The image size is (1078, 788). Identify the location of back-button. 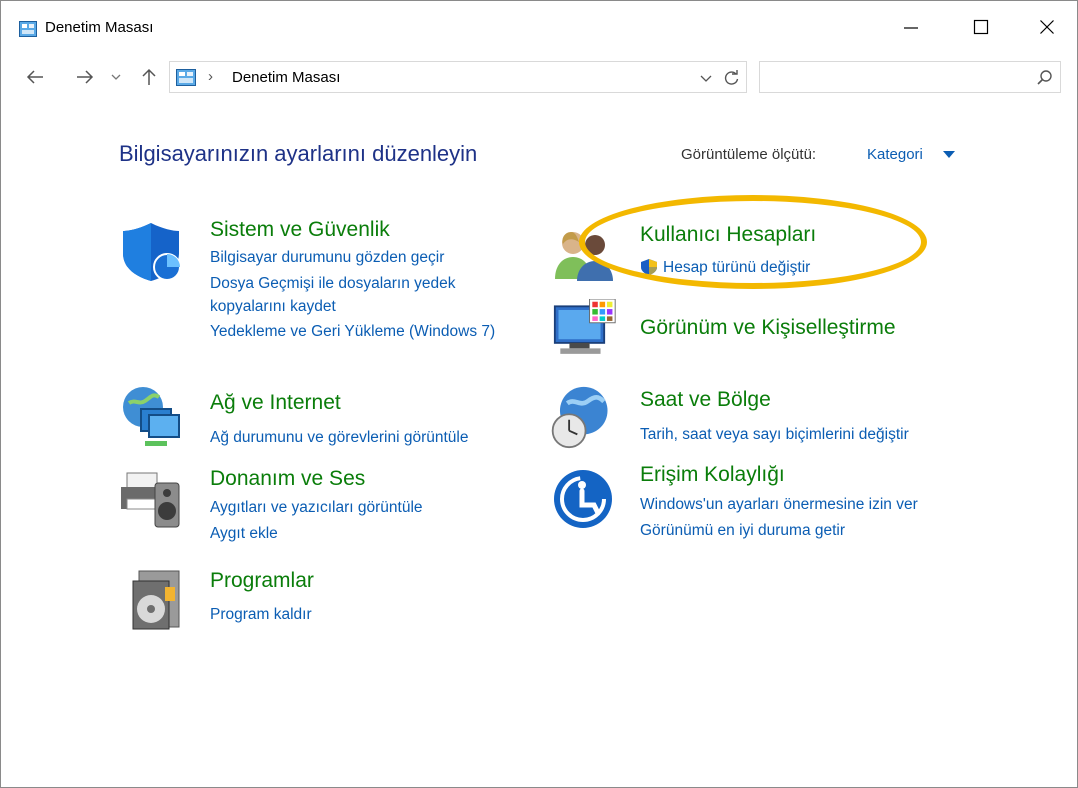
(35, 77).